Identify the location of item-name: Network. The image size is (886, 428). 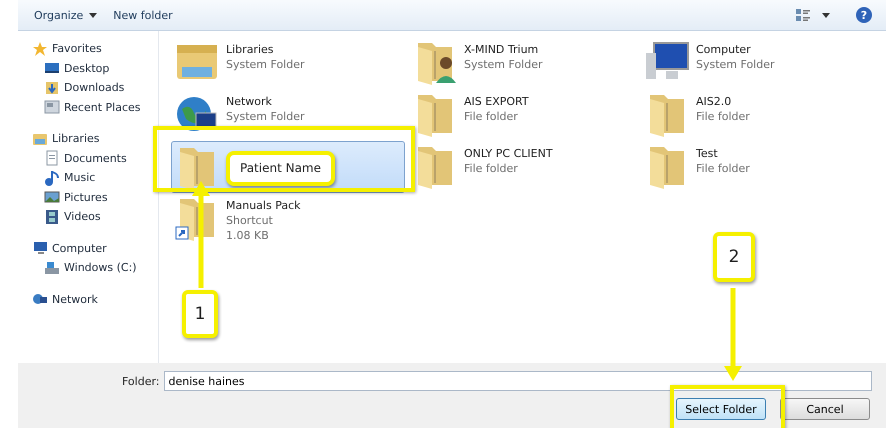
(249, 101).